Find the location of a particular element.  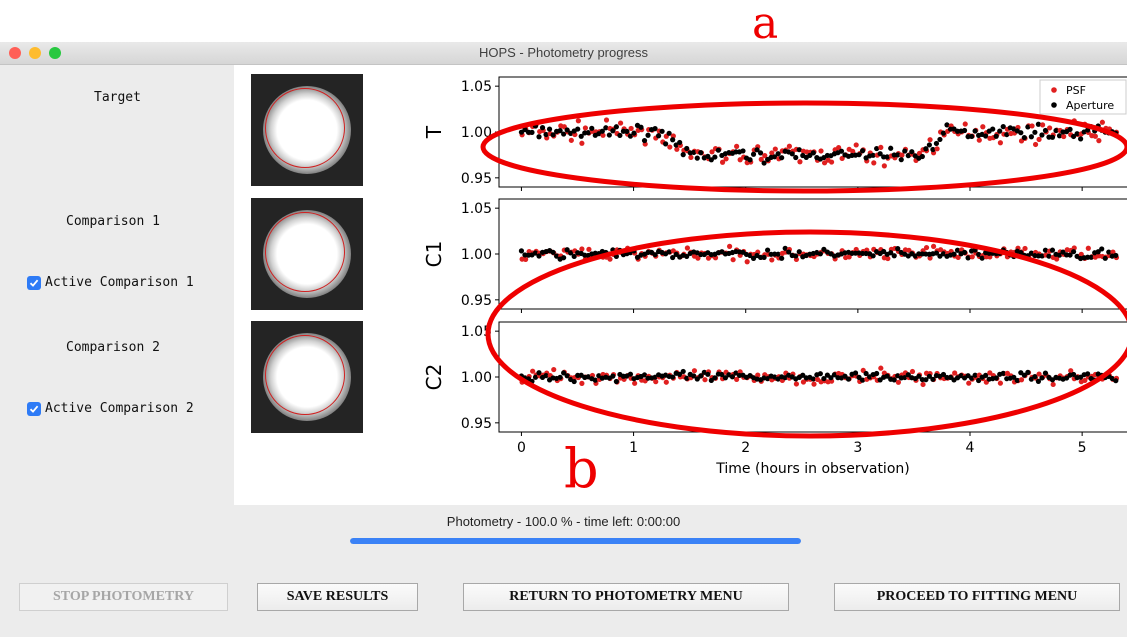

annotation-label-a: a is located at coordinates (765, 24).